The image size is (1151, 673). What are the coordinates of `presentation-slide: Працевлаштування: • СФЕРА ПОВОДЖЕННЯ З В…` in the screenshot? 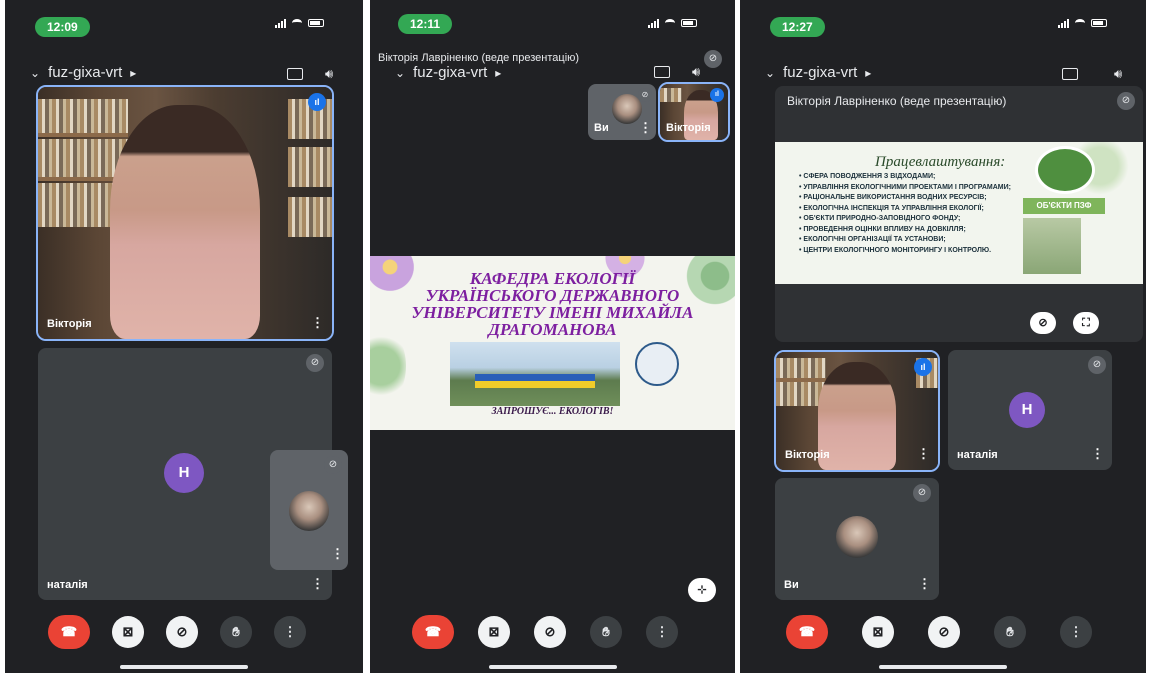 It's located at (959, 213).